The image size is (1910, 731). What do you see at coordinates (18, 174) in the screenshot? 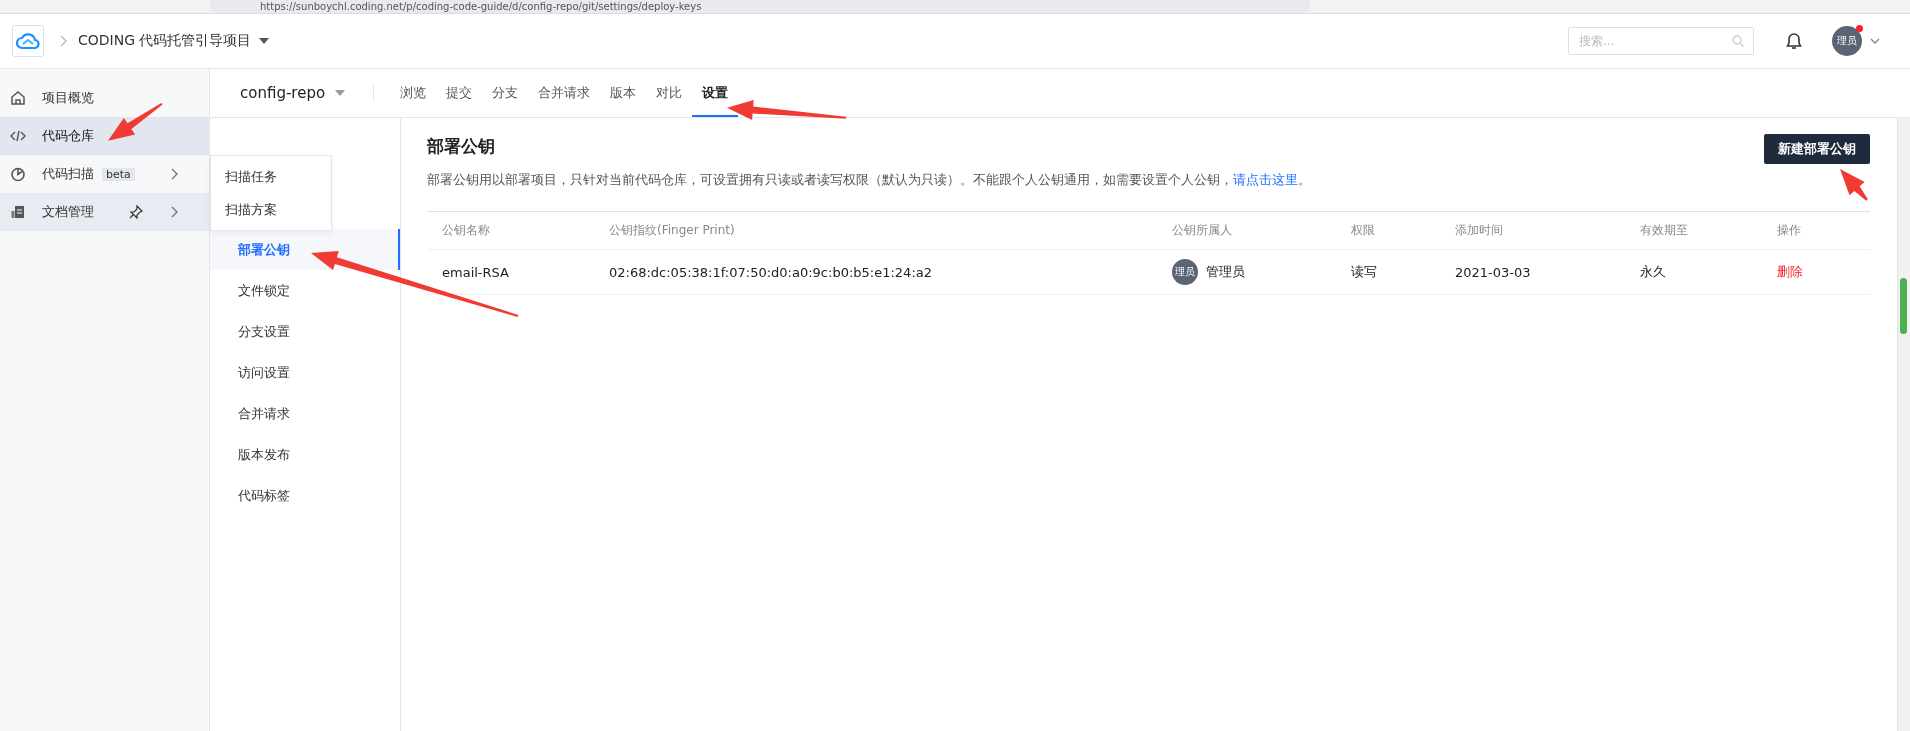
I see `clock-icon` at bounding box center [18, 174].